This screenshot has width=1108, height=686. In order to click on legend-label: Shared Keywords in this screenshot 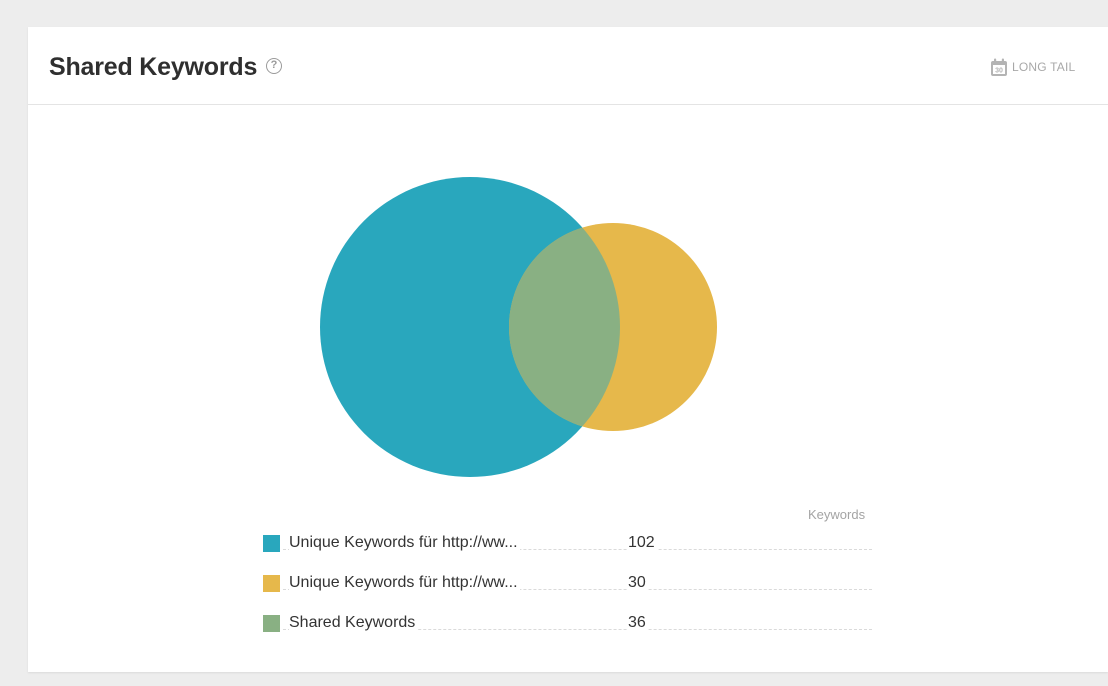, I will do `click(353, 623)`.